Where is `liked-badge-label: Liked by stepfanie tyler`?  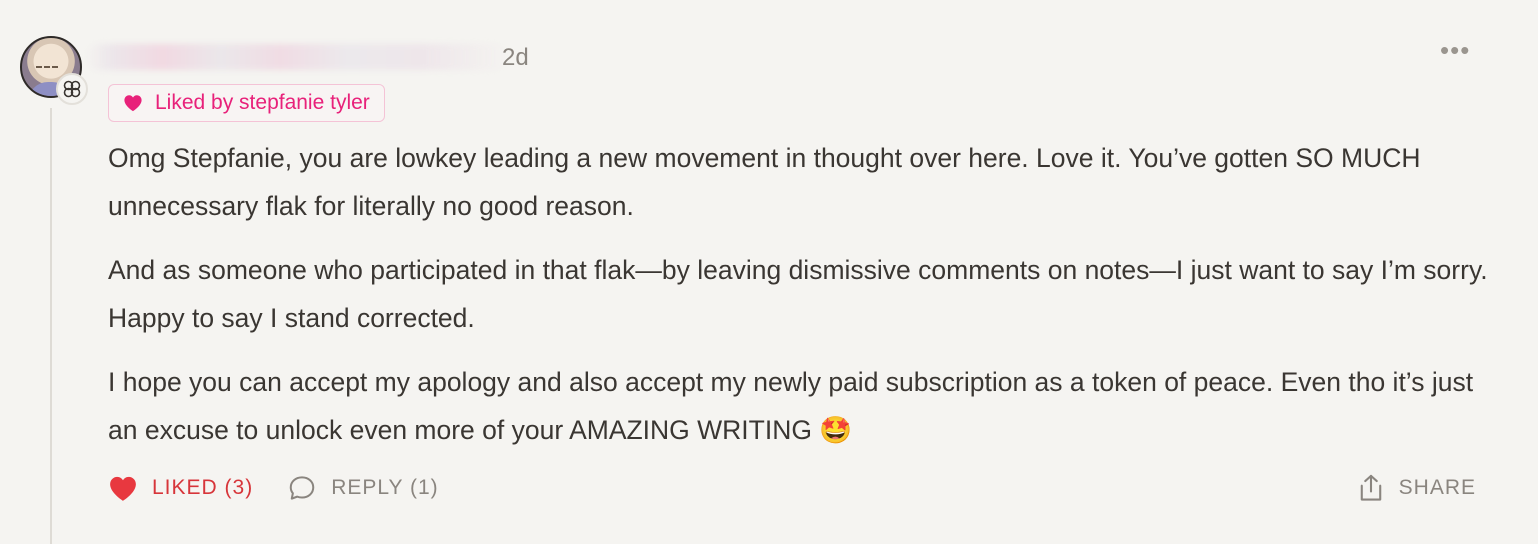
liked-badge-label: Liked by stepfanie tyler is located at coordinates (262, 102).